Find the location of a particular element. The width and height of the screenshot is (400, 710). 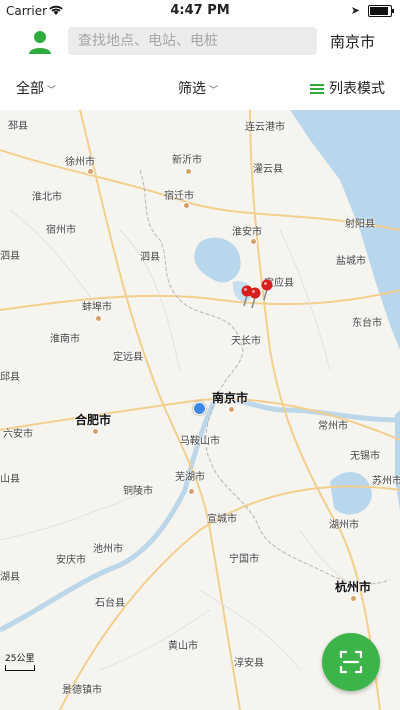

map-city-label: 湖州市 is located at coordinates (344, 525).